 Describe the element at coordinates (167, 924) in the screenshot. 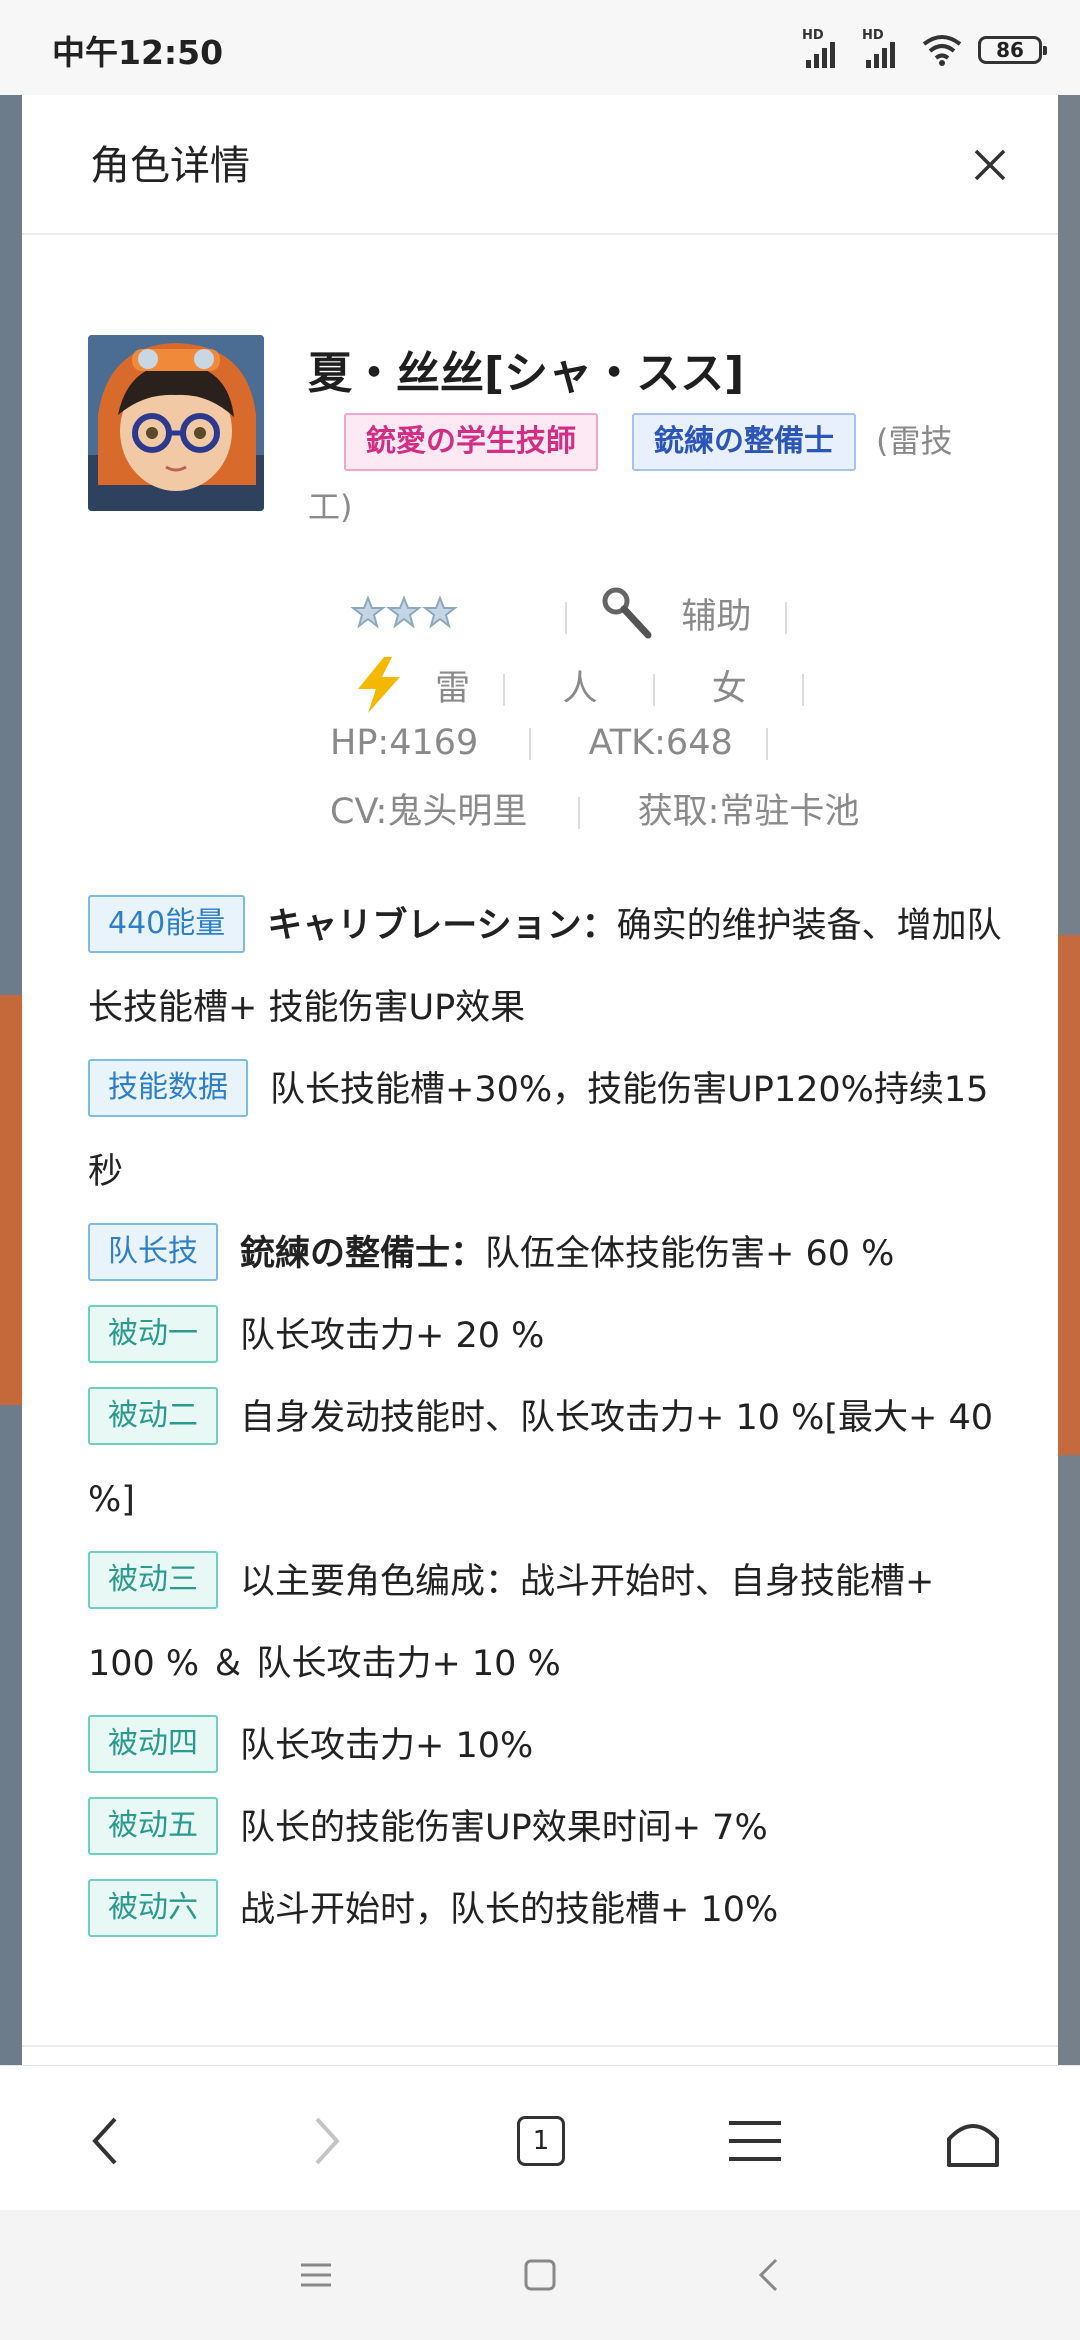

I see `skill-badge: 440能量` at that location.